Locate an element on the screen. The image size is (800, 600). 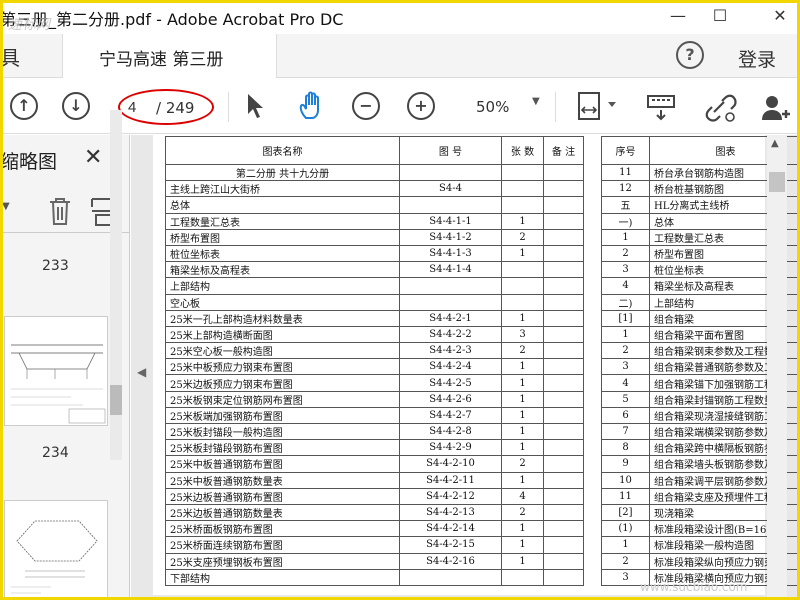
table-cell: 25米支座预埋钢板布置图 is located at coordinates (282, 561).